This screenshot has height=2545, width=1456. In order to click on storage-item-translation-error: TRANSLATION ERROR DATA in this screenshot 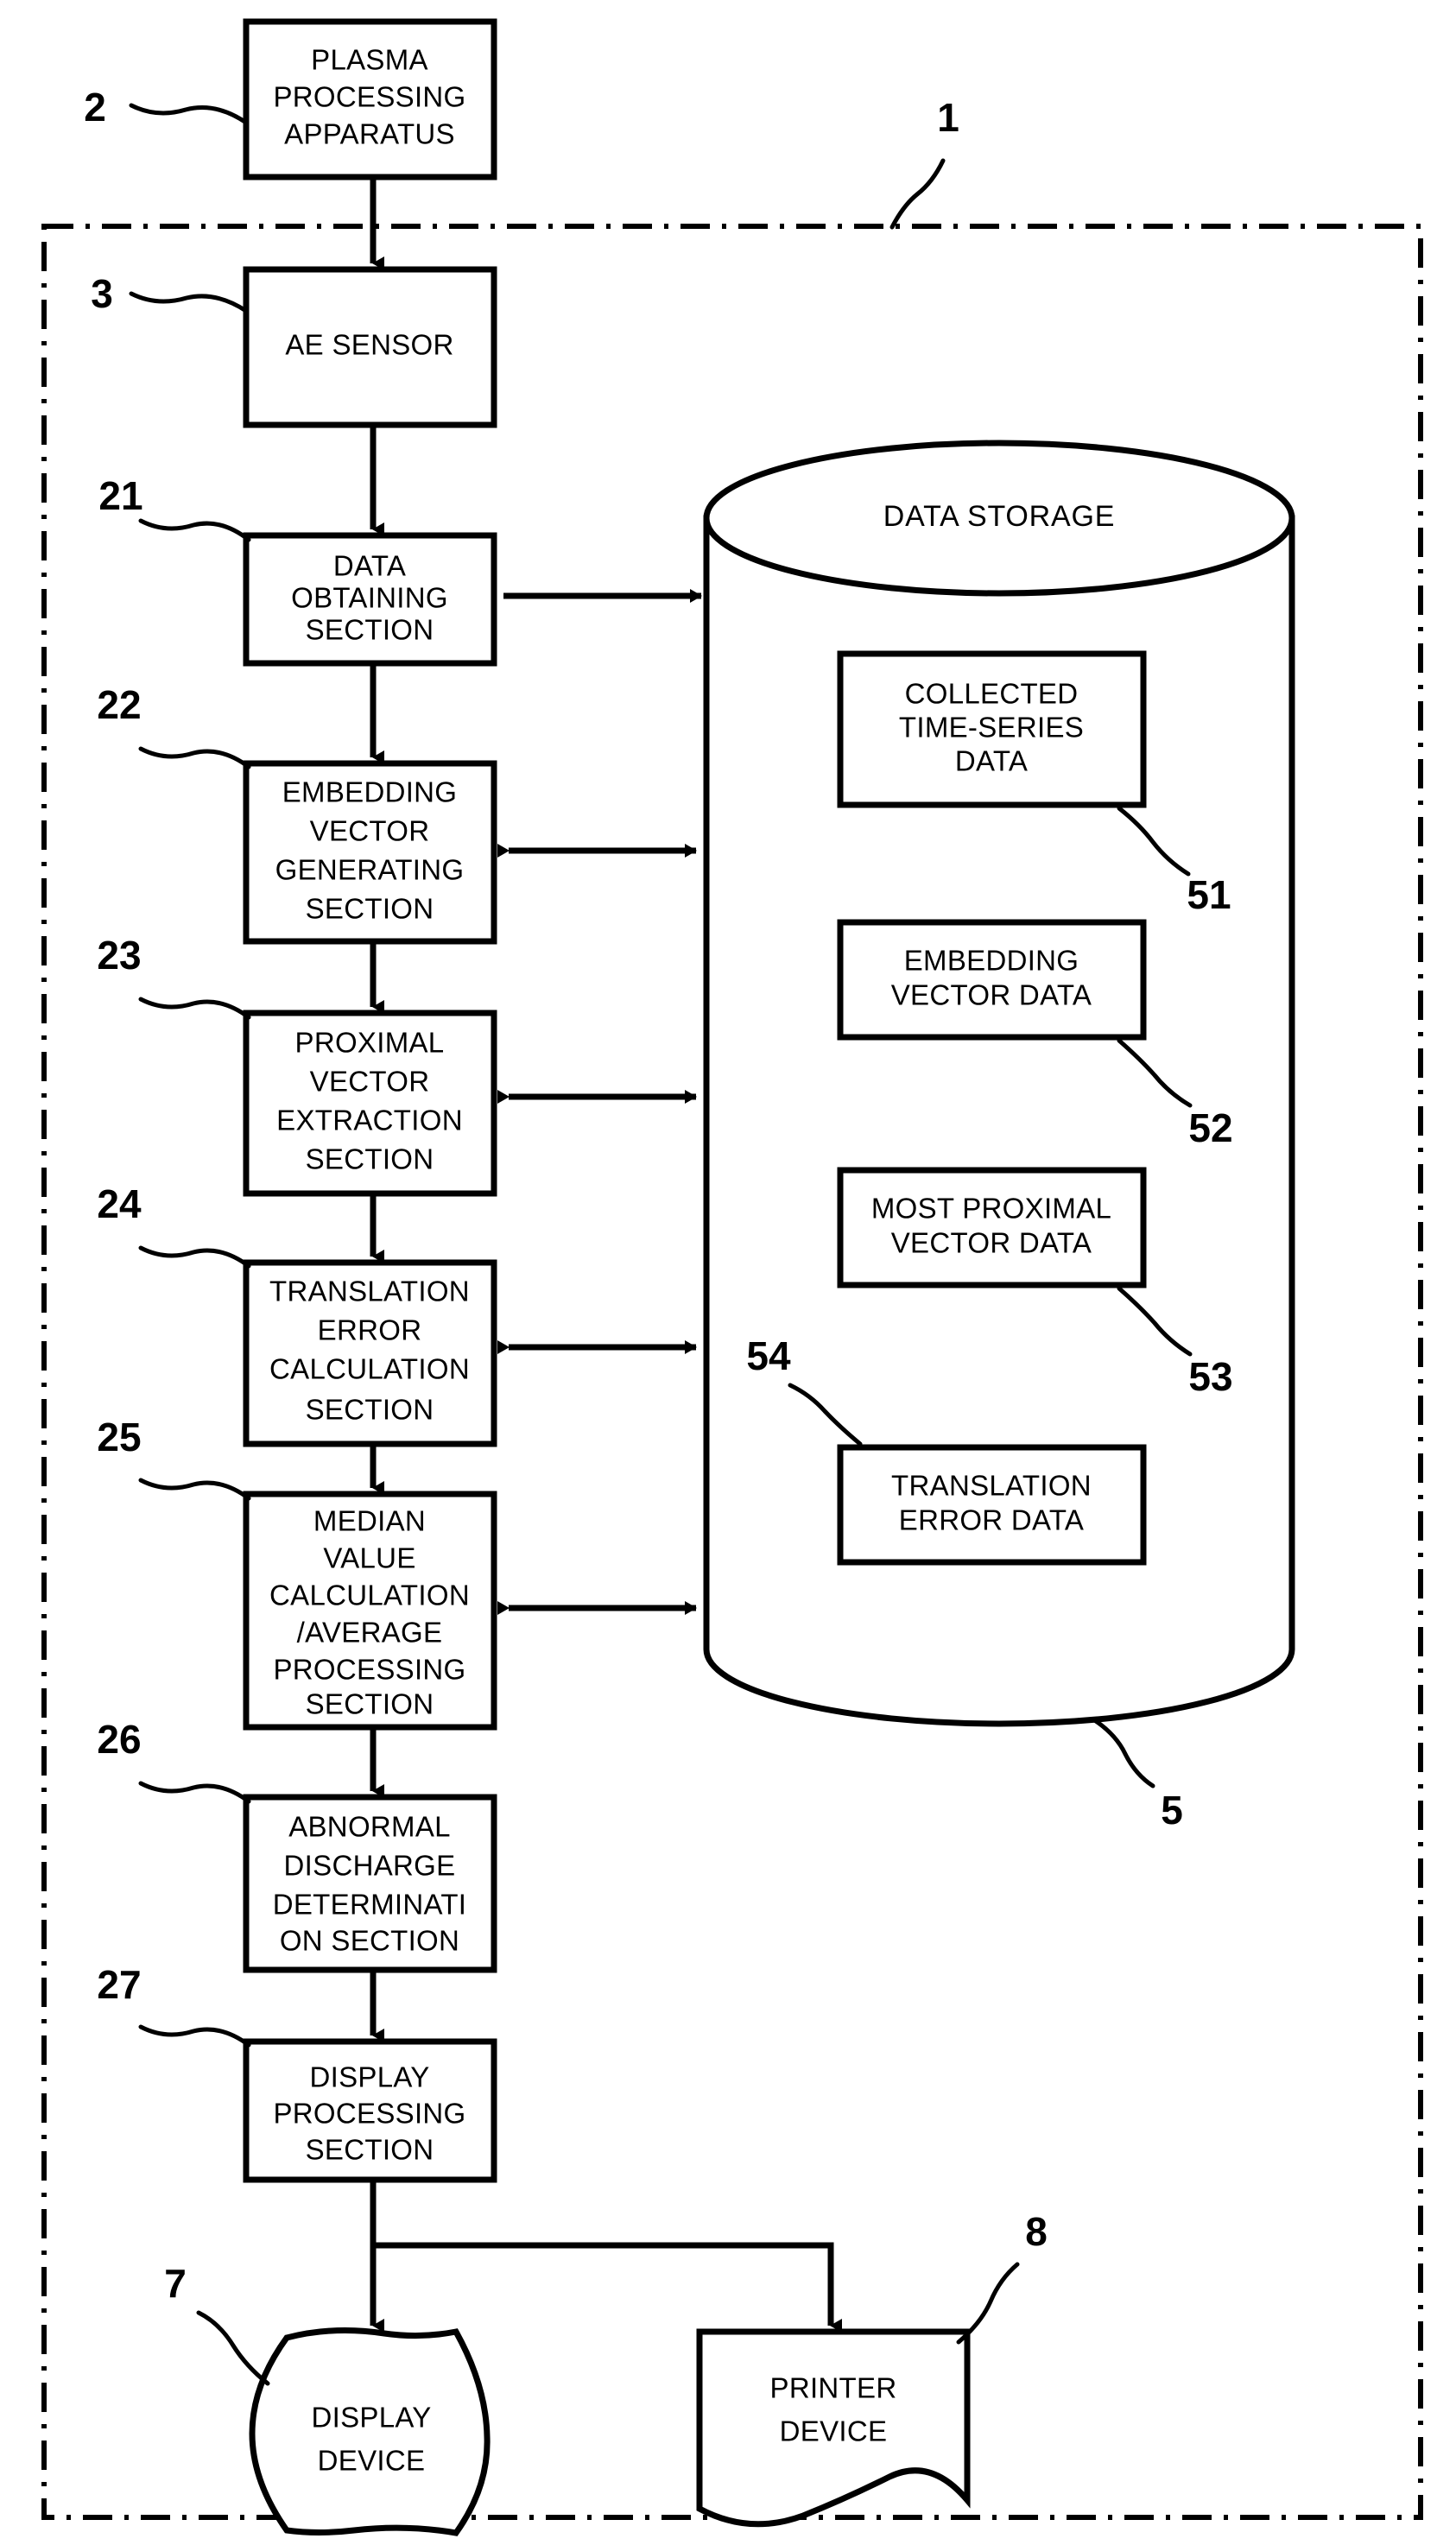, I will do `click(992, 1505)`.